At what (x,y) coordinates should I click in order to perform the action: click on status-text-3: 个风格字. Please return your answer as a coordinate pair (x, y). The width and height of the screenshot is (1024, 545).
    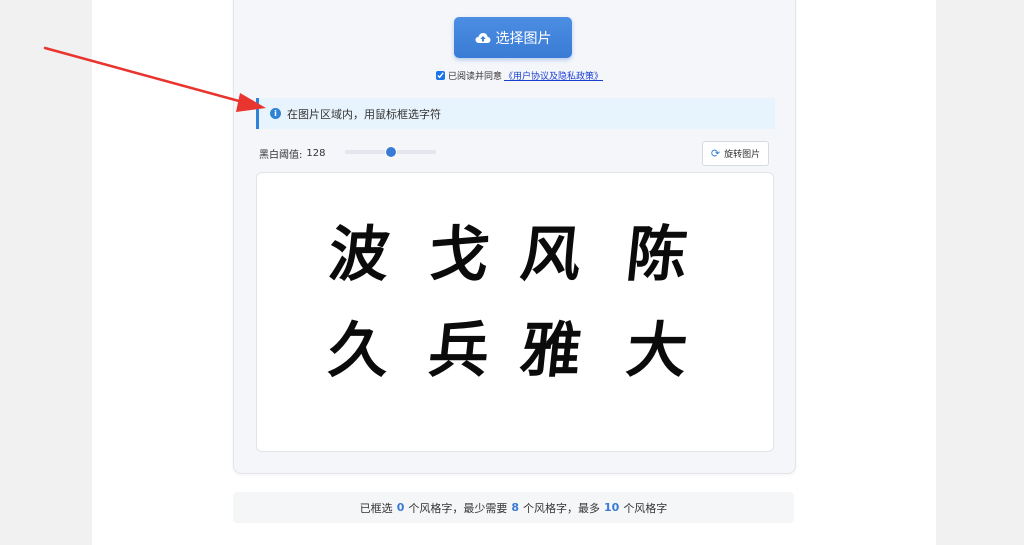
    Looking at the image, I should click on (645, 508).